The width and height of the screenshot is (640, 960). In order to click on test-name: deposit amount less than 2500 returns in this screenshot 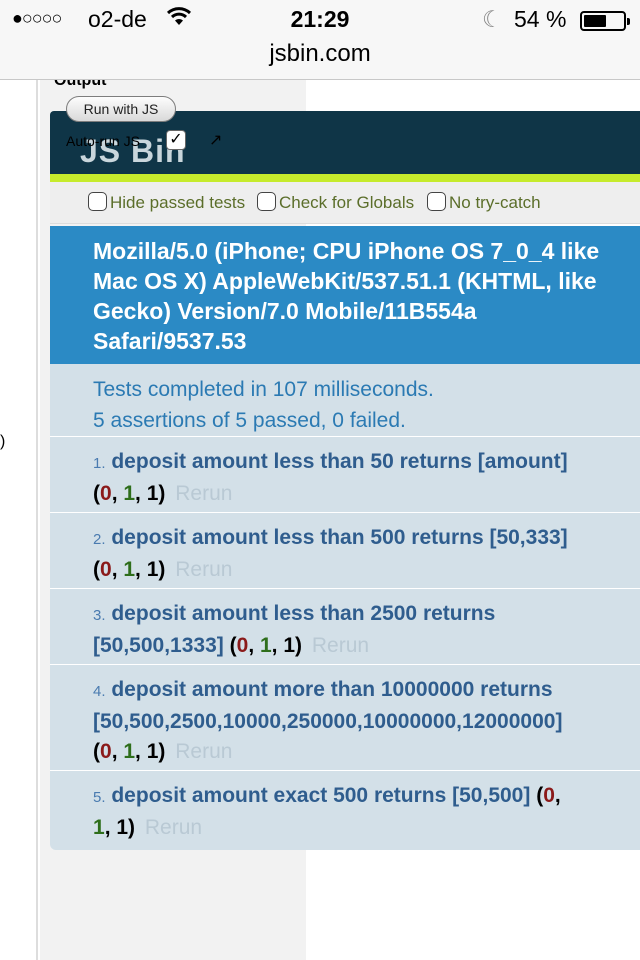, I will do `click(303, 613)`.